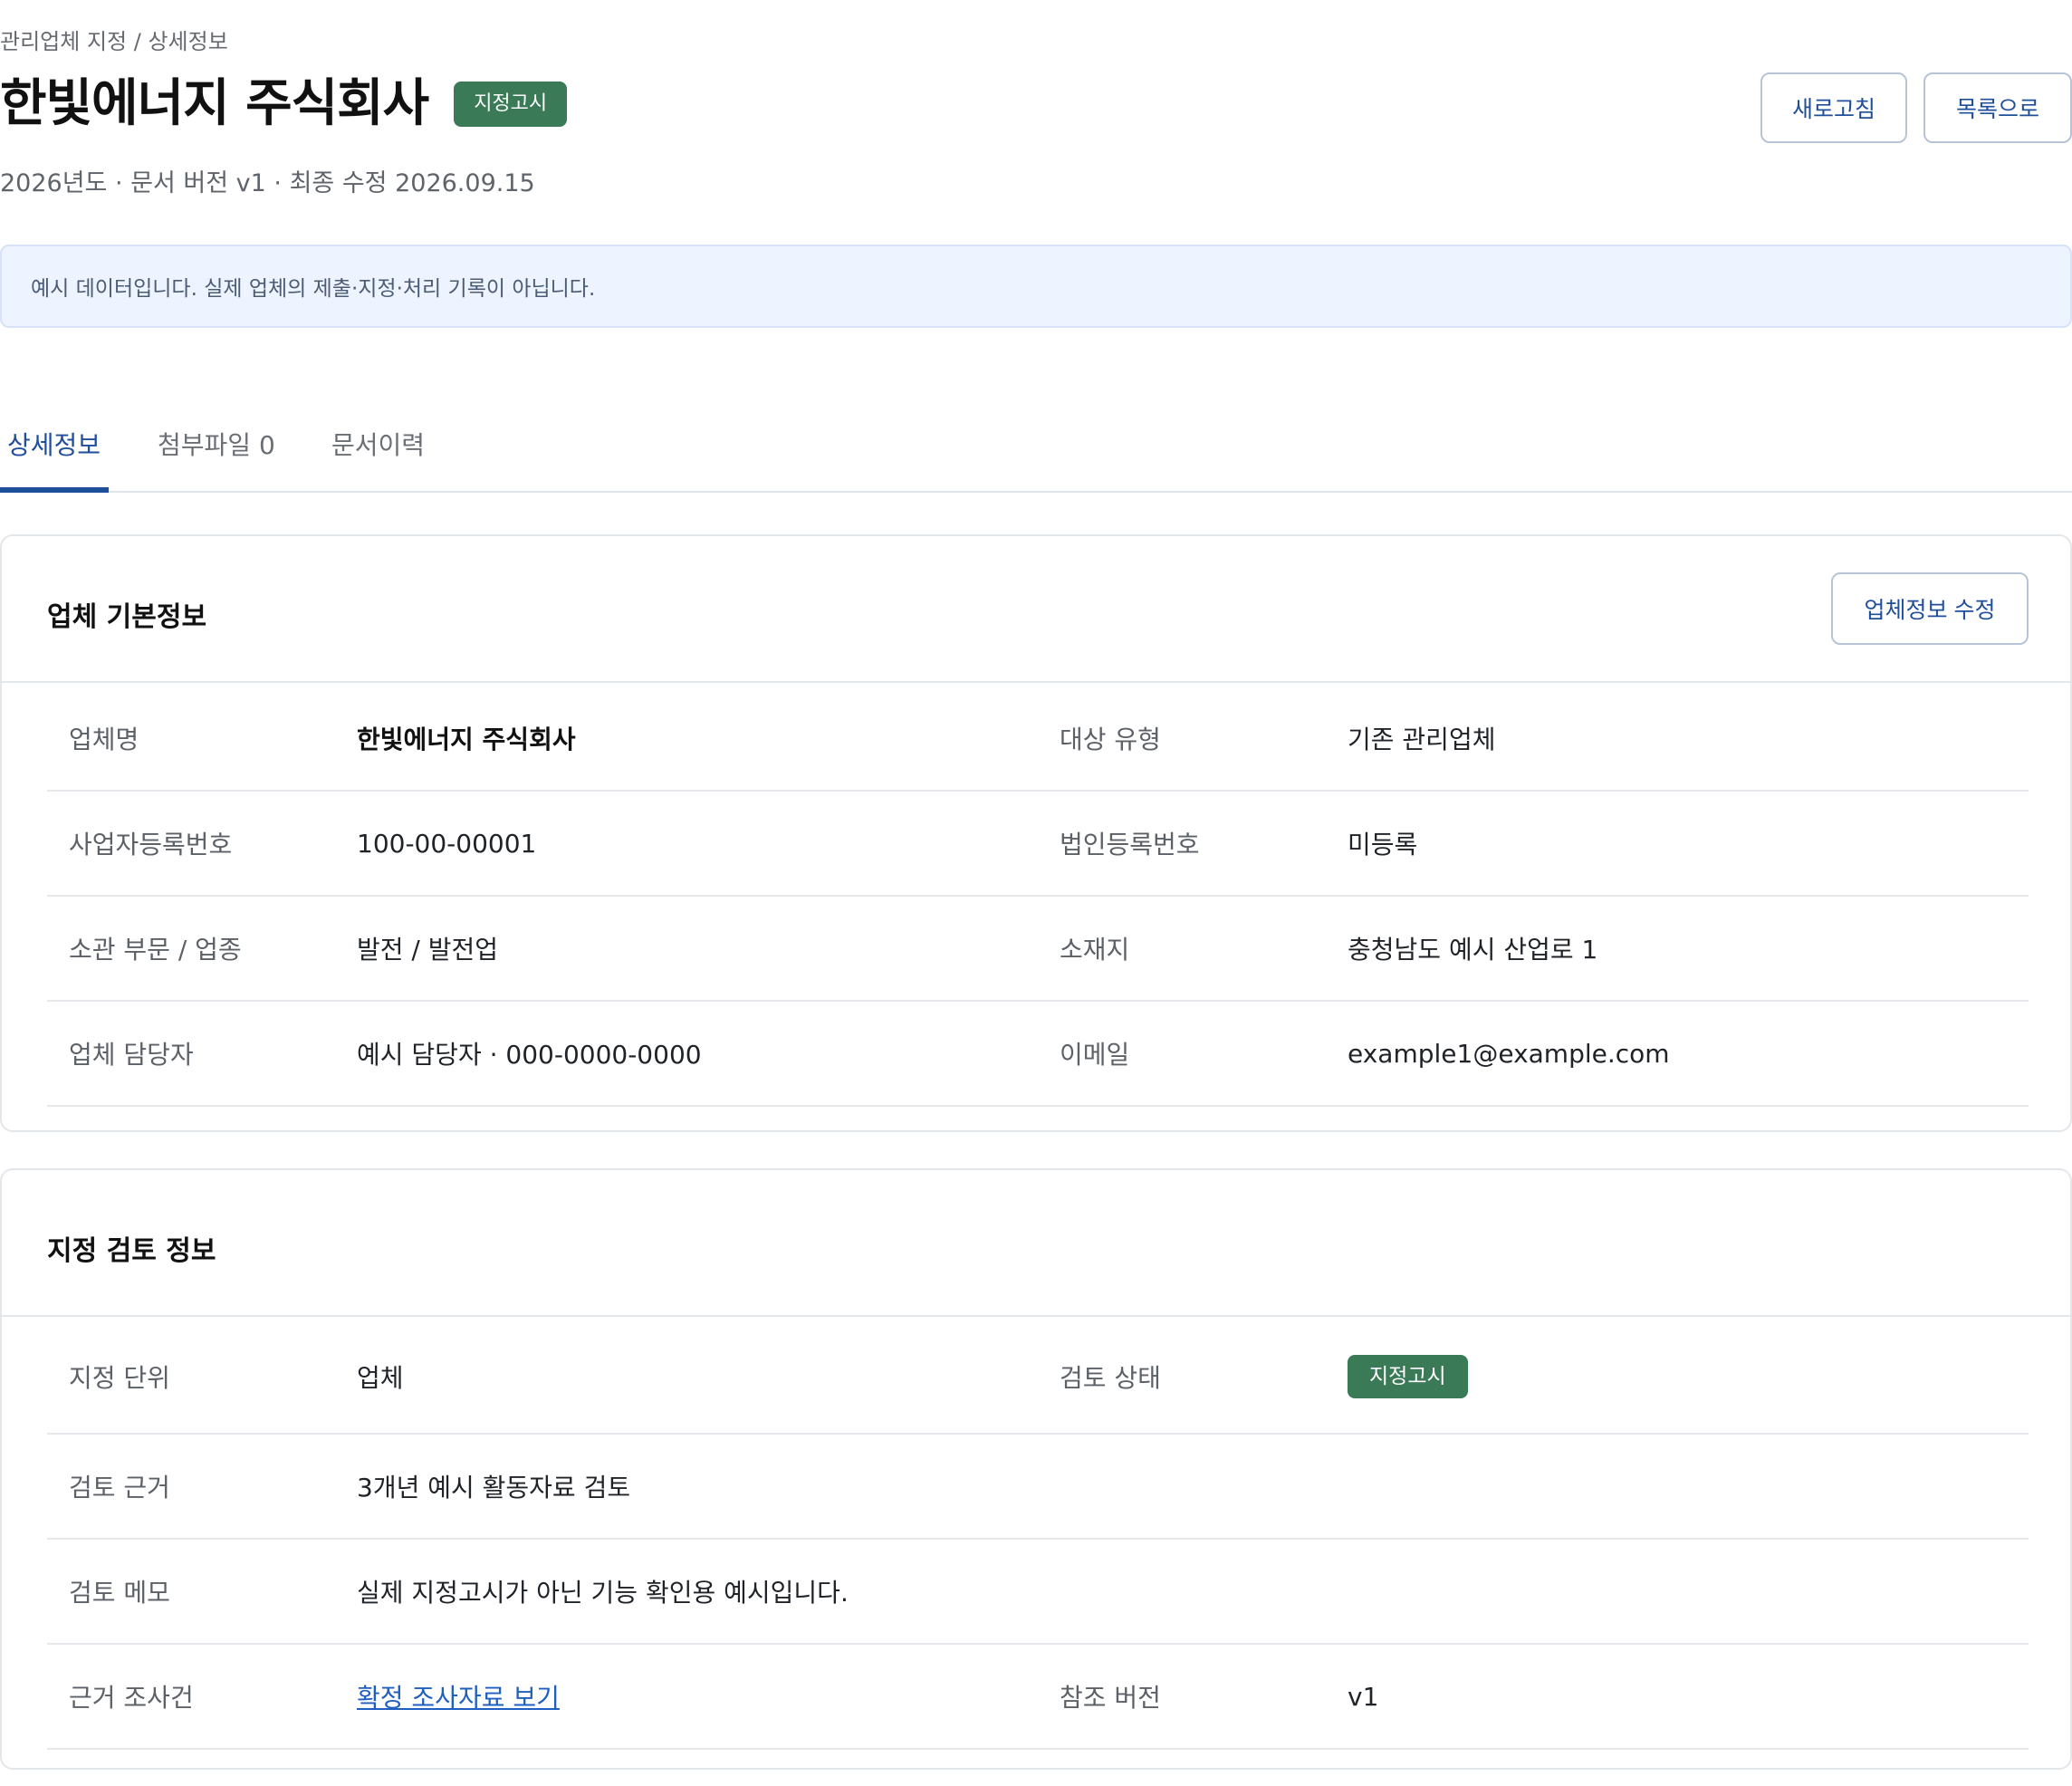  I want to click on tab-bar: 상세정보 첨부파일 0 문서이력, so click(1036, 453).